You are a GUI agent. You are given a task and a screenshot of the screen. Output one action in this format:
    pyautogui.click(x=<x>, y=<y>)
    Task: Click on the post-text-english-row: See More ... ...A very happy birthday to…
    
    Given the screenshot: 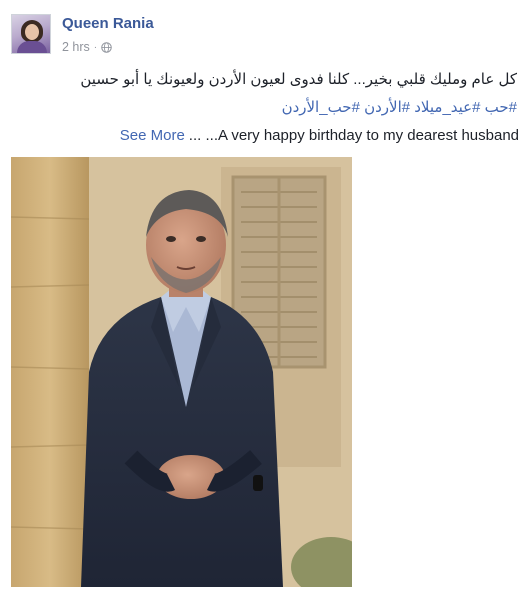 What is the action you would take?
    pyautogui.click(x=319, y=135)
    